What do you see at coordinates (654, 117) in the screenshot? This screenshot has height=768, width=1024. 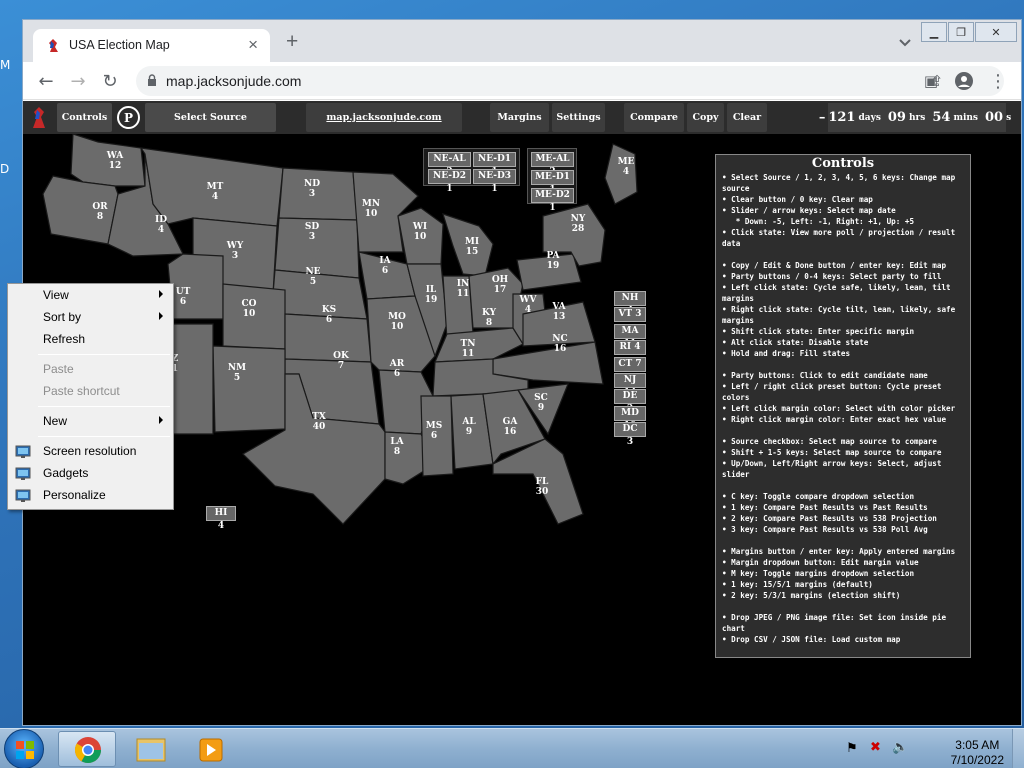 I see `compare-button: Compare` at bounding box center [654, 117].